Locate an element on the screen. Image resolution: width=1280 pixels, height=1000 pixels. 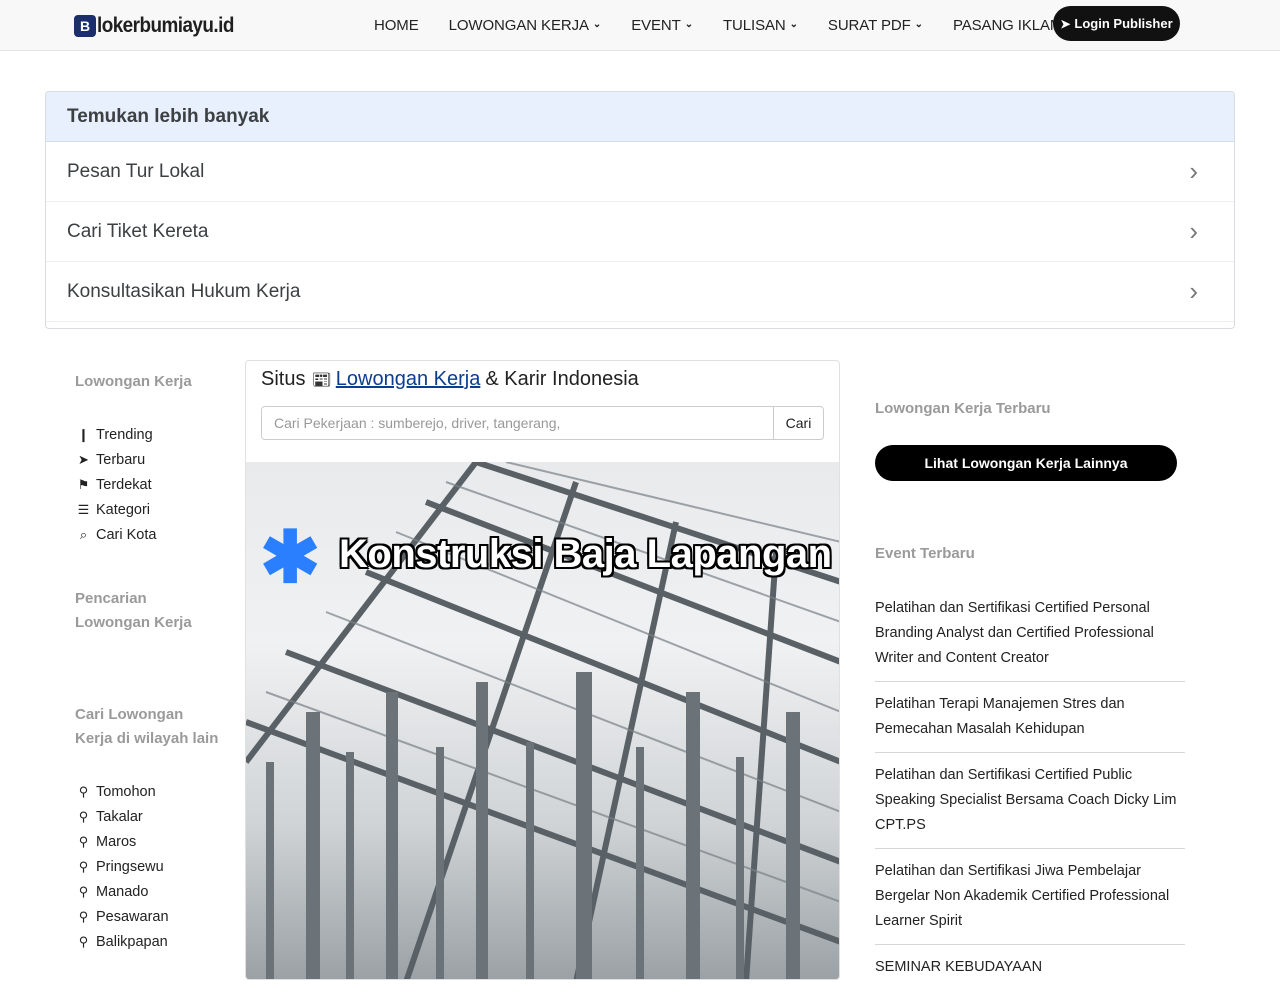
nav-item-lowongan-kerja: LOWONGAN KERJA ⌄ is located at coordinates (525, 25).